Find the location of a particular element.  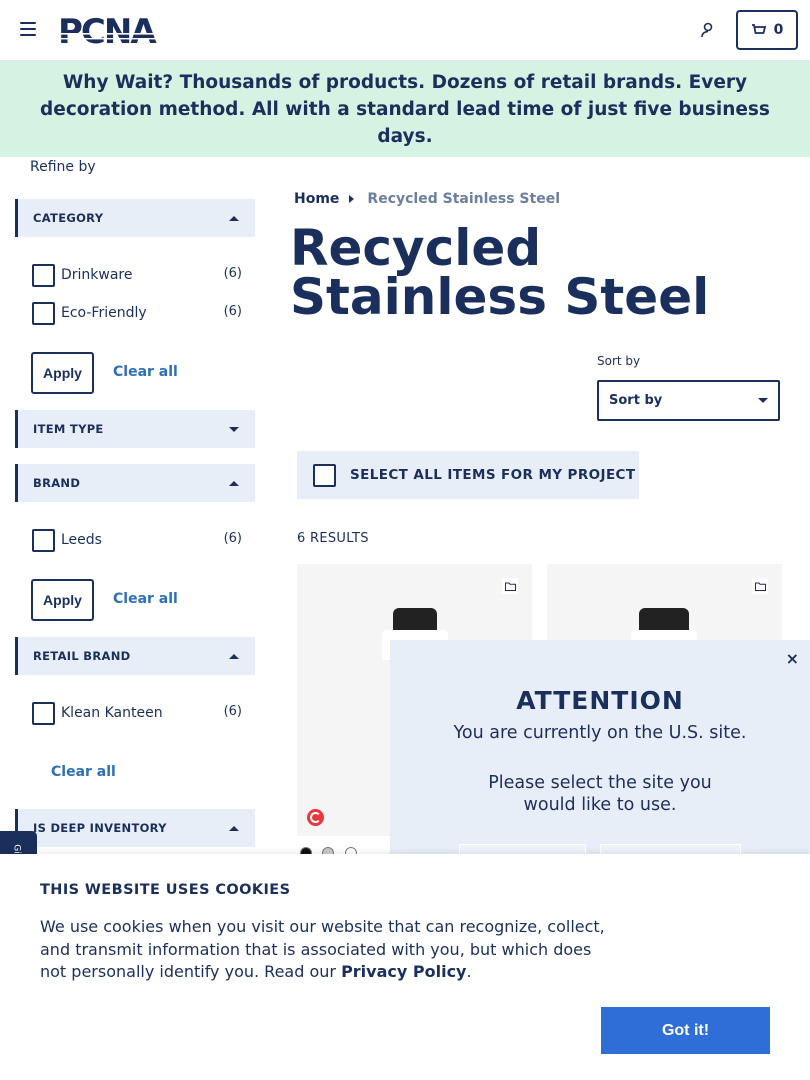

breadcrumb-current: Recycled Stainless Steel is located at coordinates (463, 199).